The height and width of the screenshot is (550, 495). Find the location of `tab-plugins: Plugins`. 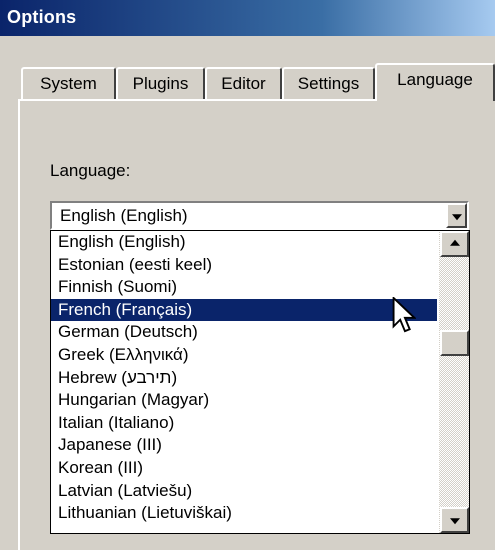

tab-plugins: Plugins is located at coordinates (160, 83).